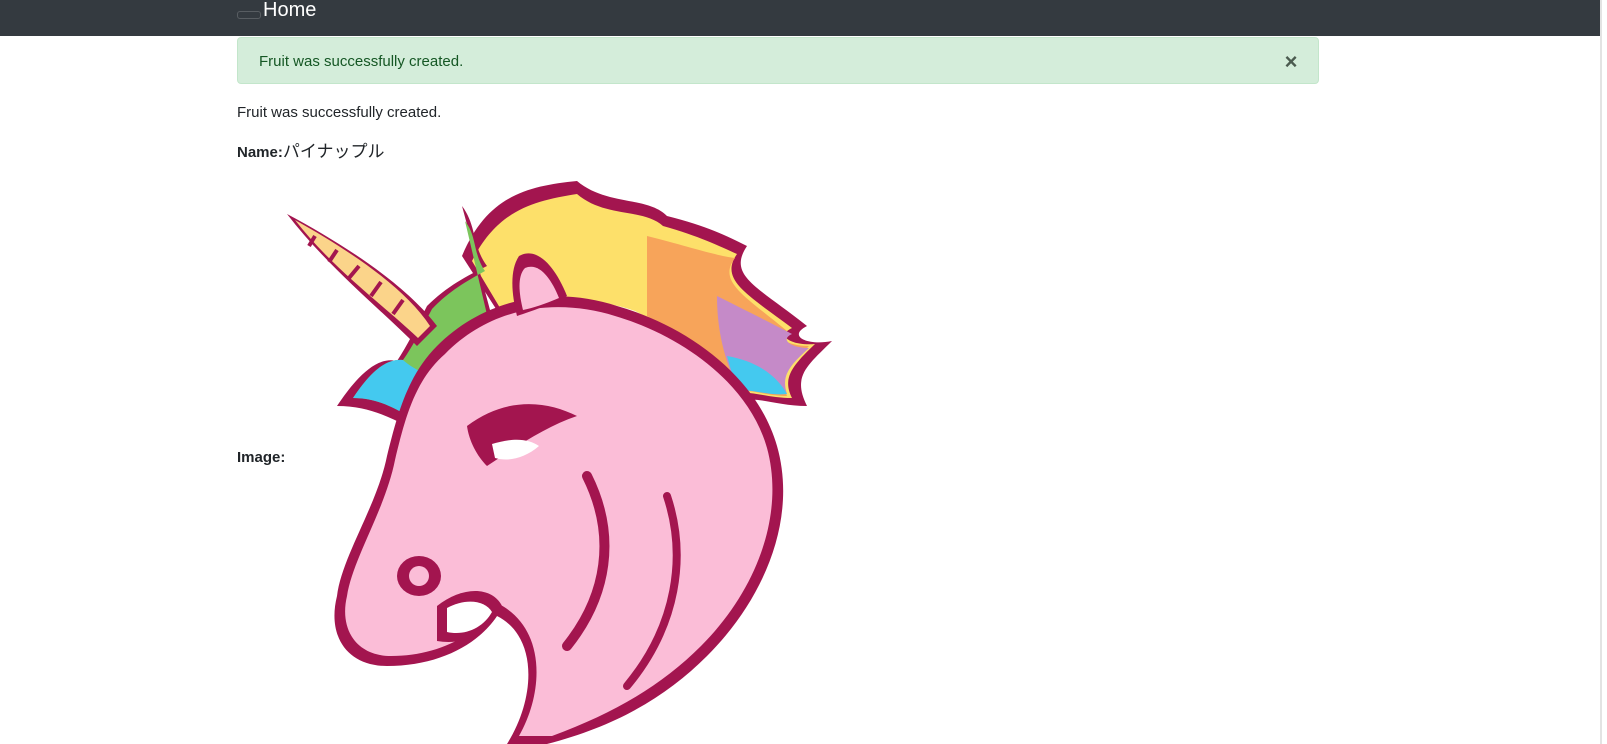 The width and height of the screenshot is (1607, 744). I want to click on fruit-image-label: Image:, so click(261, 457).